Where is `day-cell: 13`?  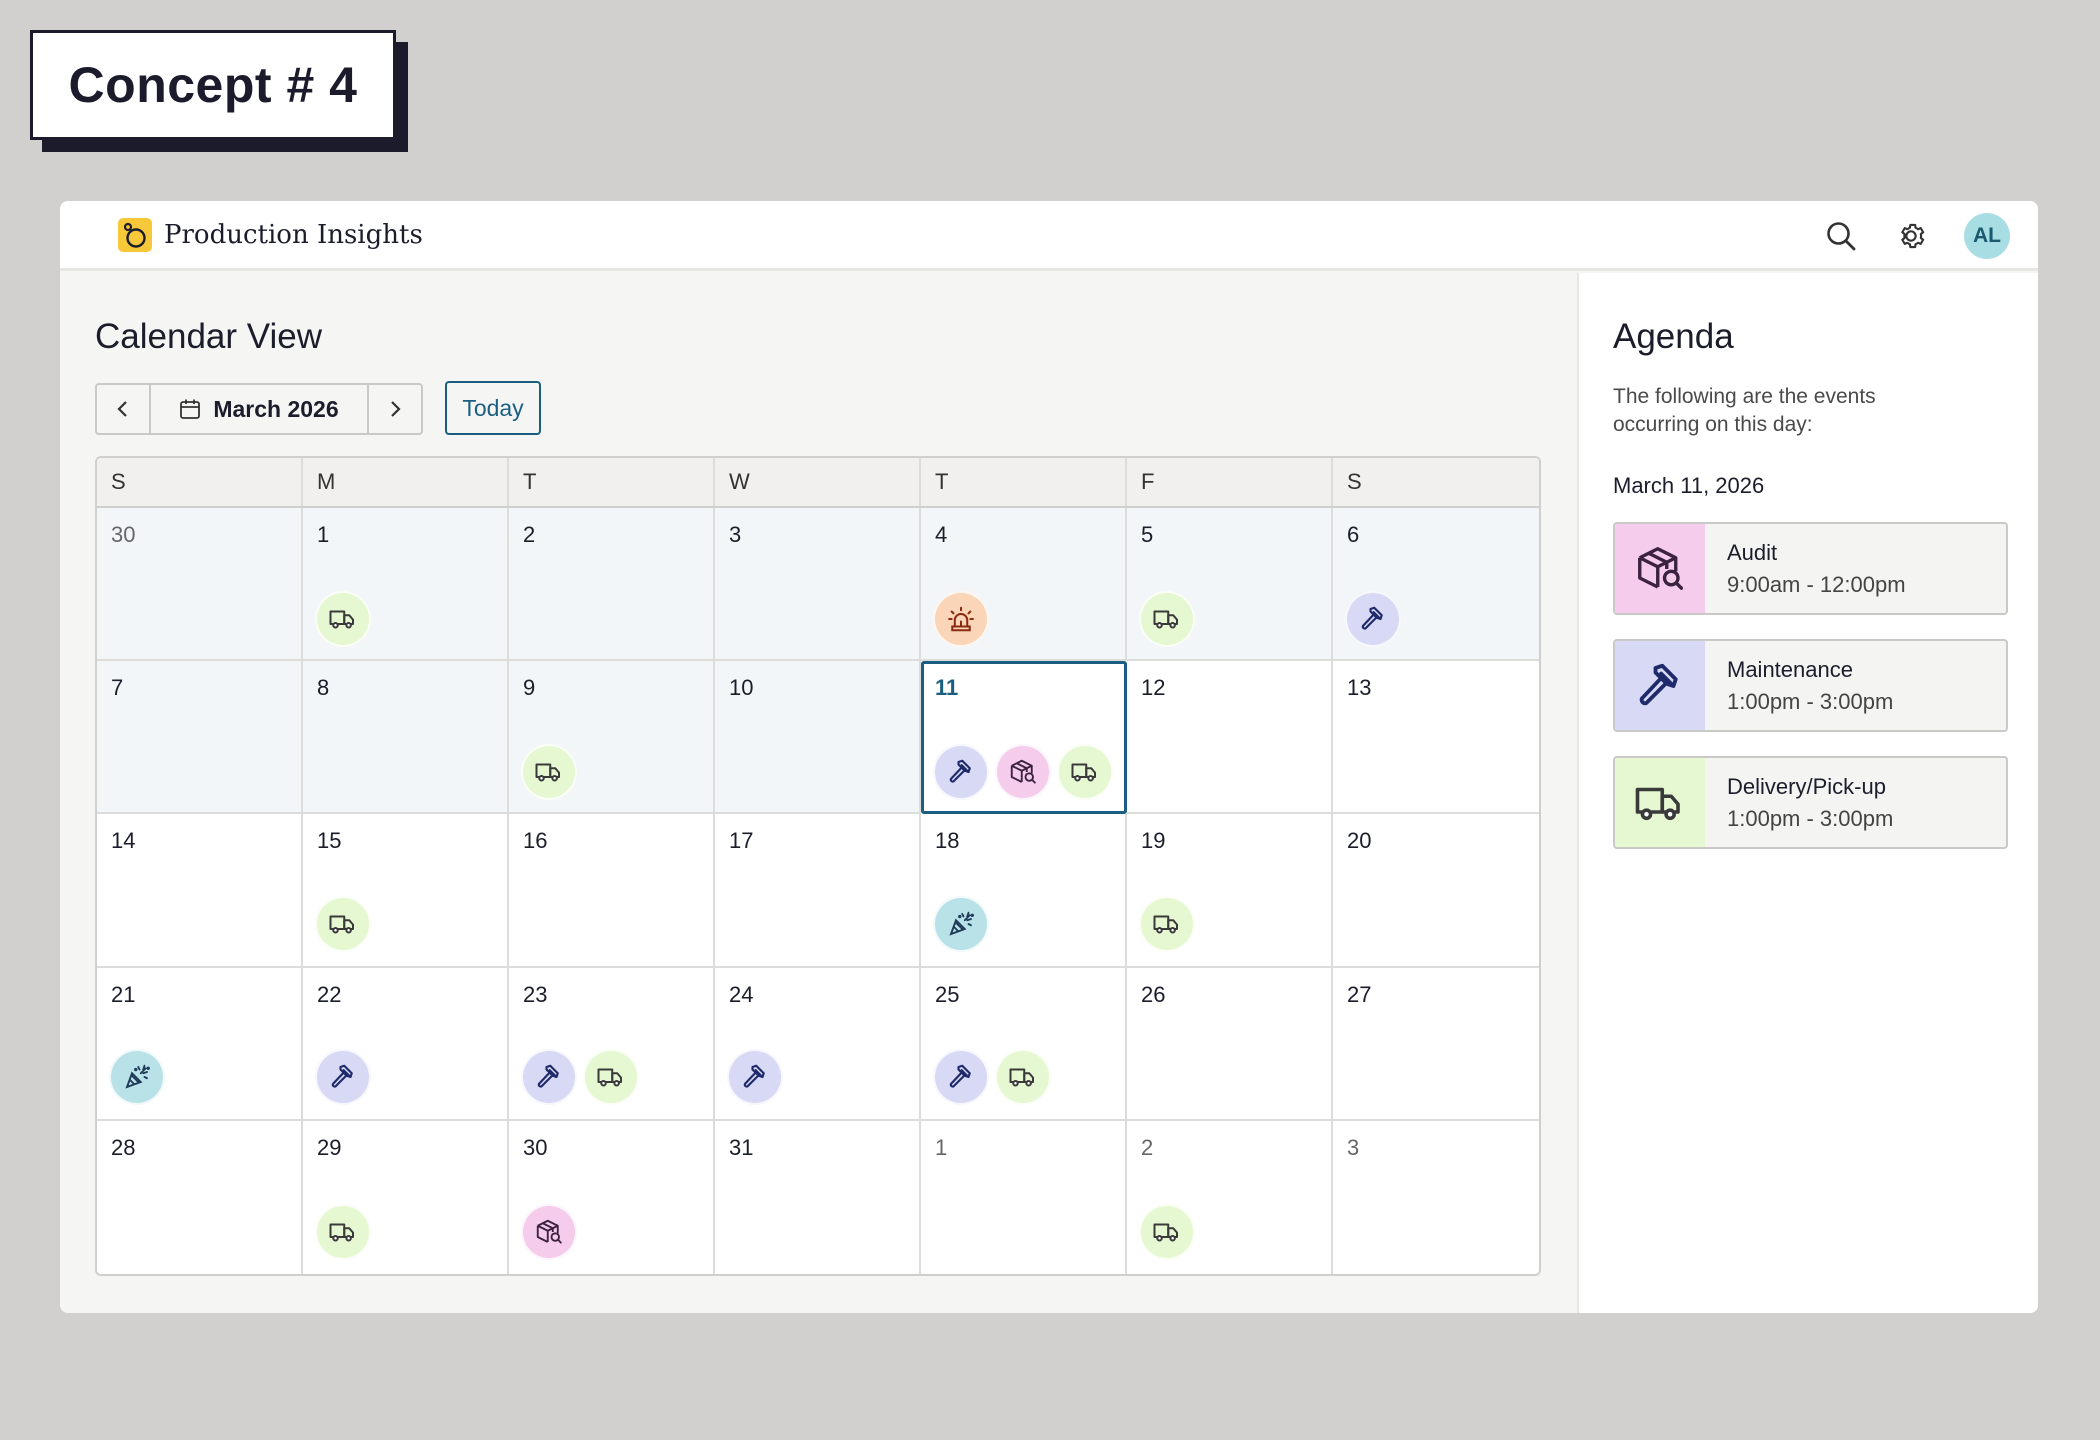
day-cell: 13 is located at coordinates (1436, 738).